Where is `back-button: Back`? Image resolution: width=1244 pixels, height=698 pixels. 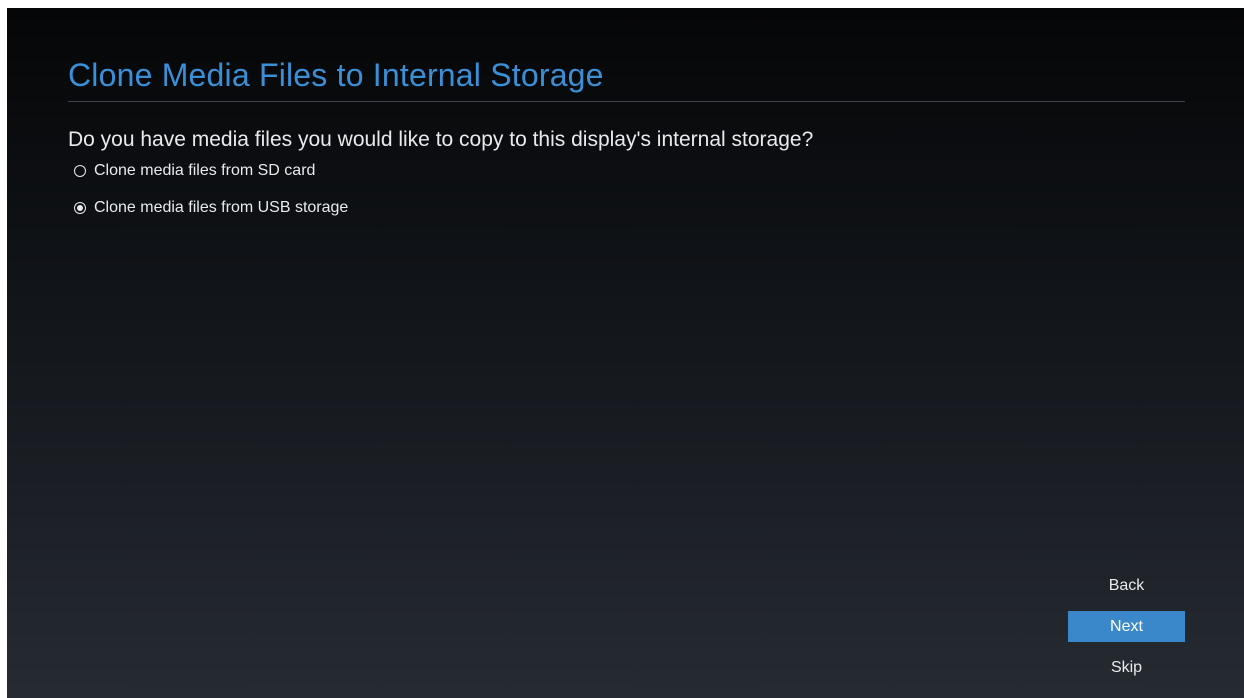
back-button: Back is located at coordinates (1126, 585).